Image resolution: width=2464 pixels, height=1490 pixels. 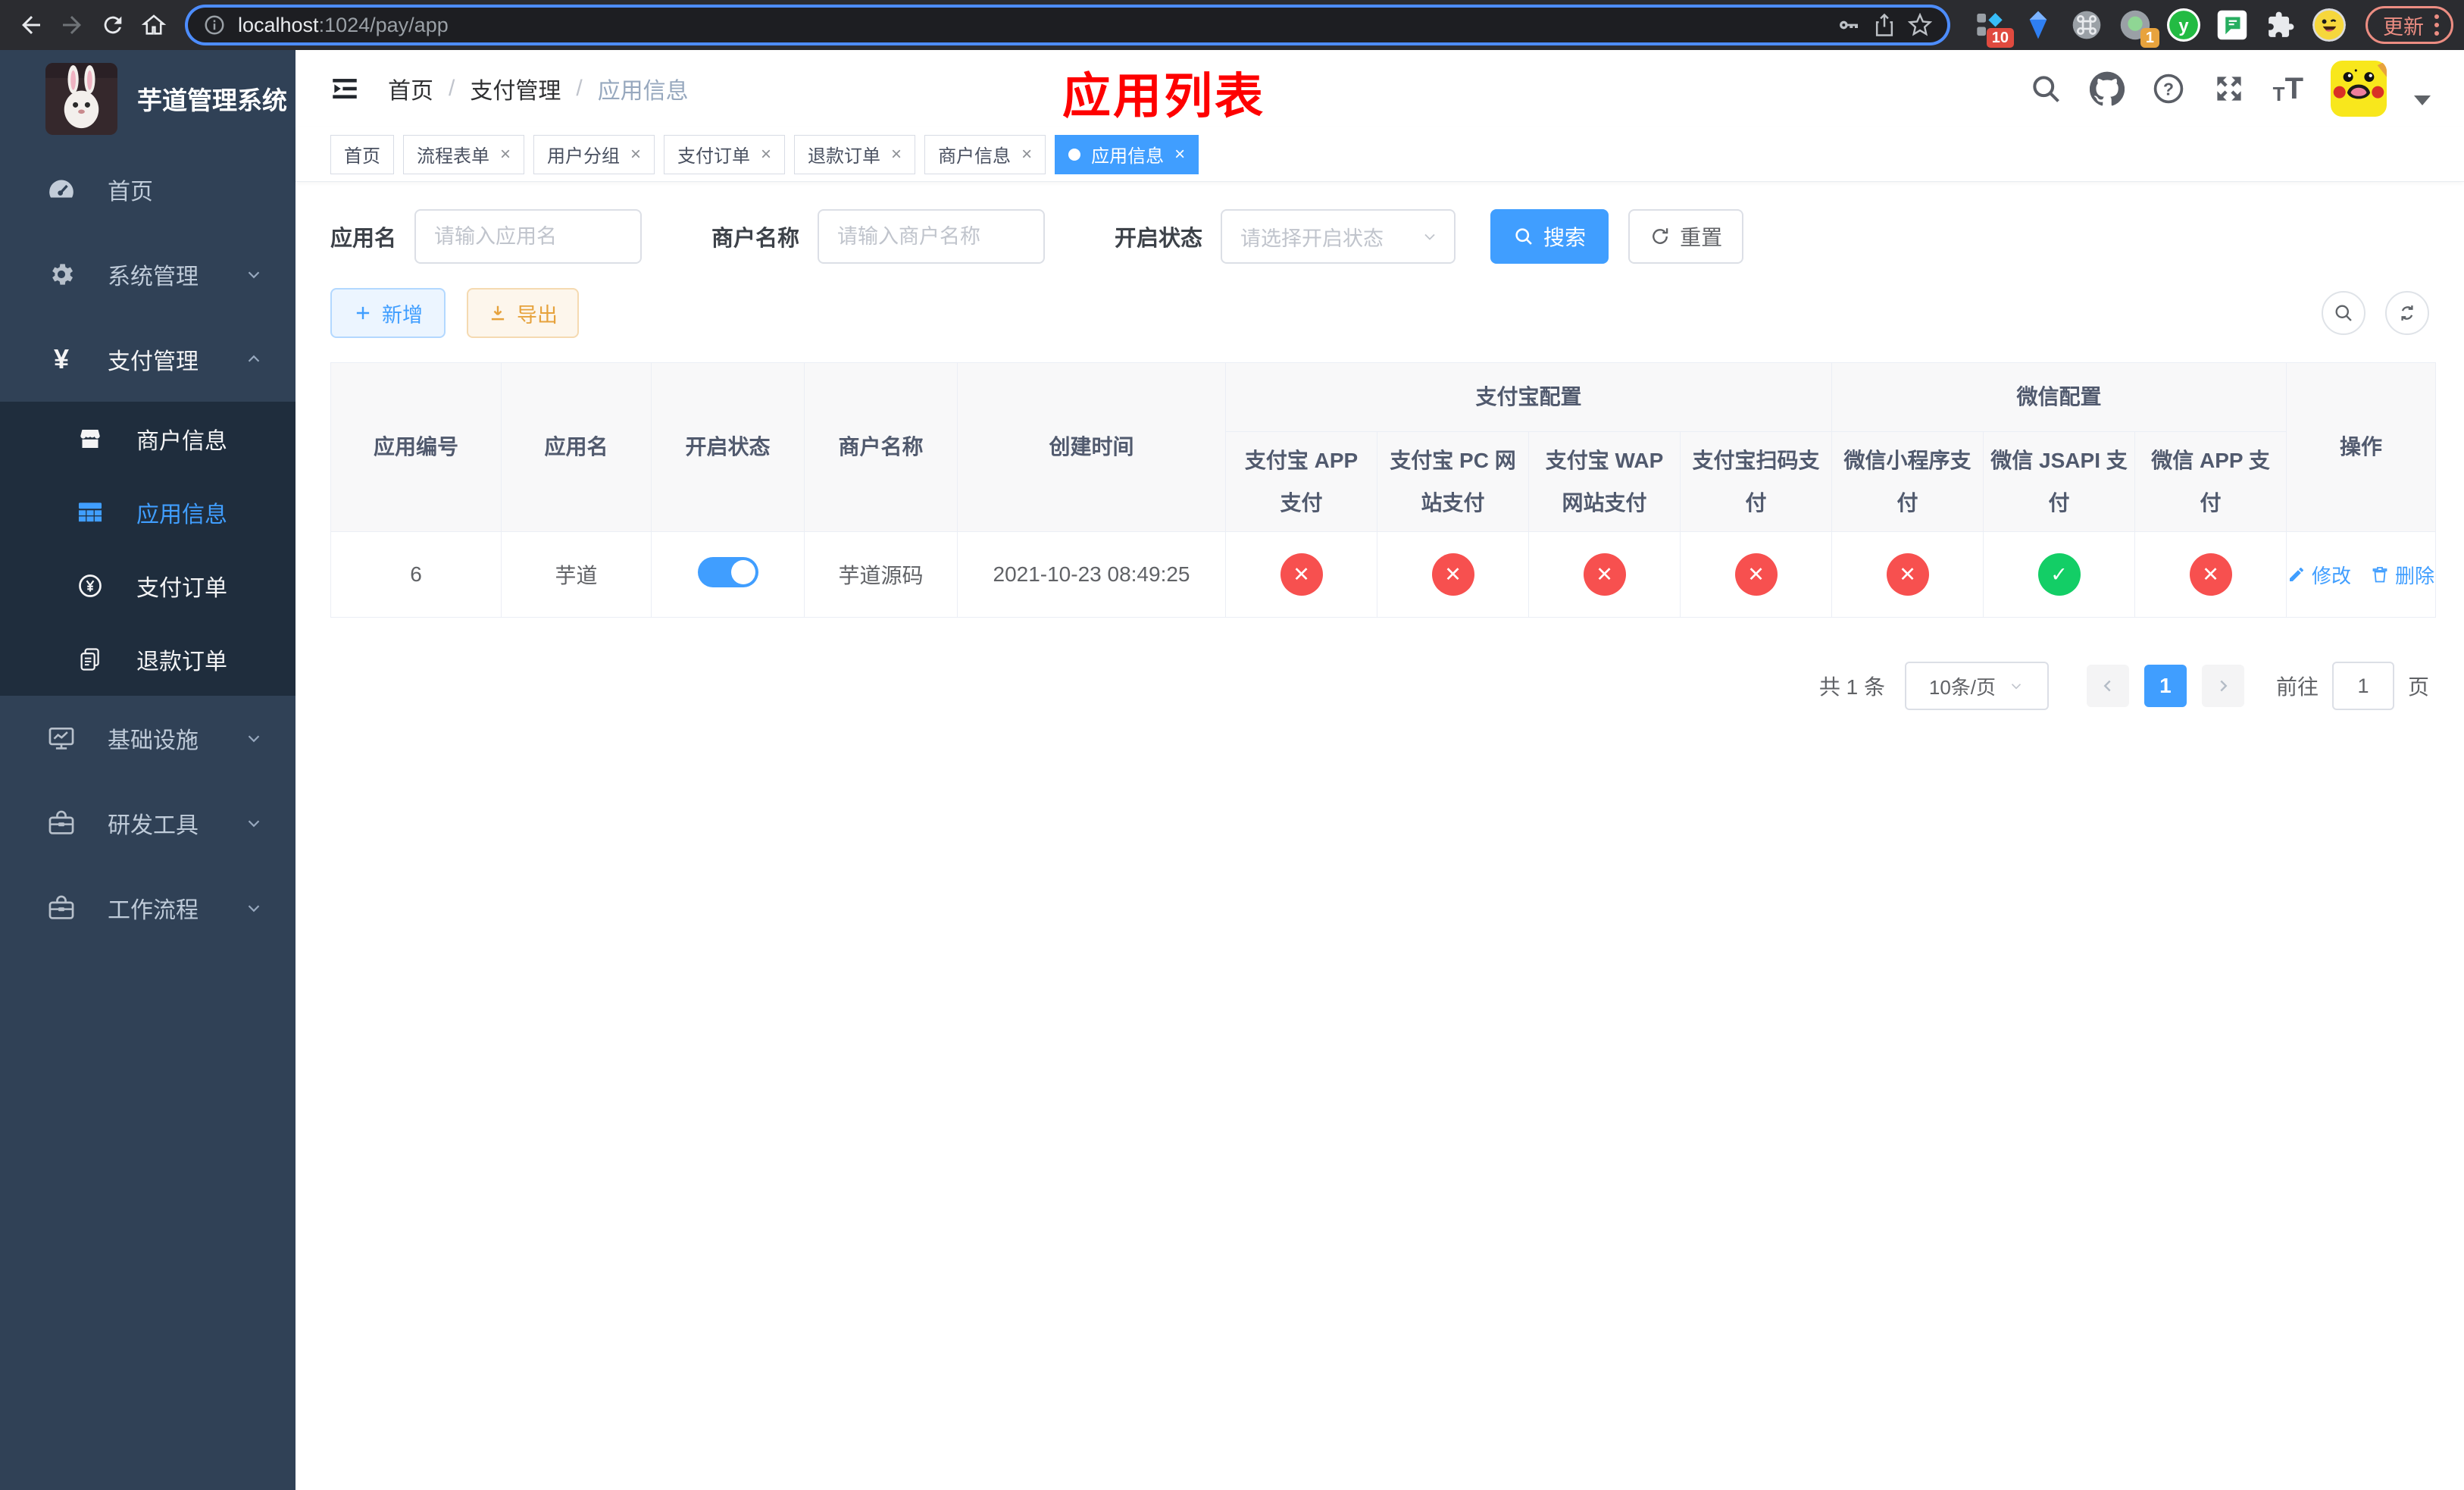 I want to click on app-name-input, so click(x=528, y=236).